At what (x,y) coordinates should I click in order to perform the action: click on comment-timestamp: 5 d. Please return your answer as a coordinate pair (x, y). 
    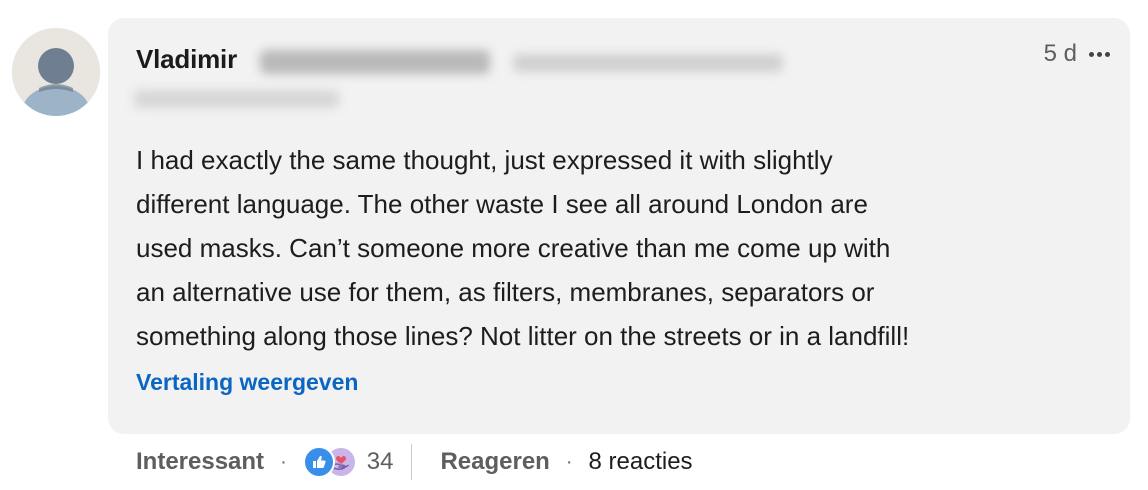
    Looking at the image, I should click on (1060, 53).